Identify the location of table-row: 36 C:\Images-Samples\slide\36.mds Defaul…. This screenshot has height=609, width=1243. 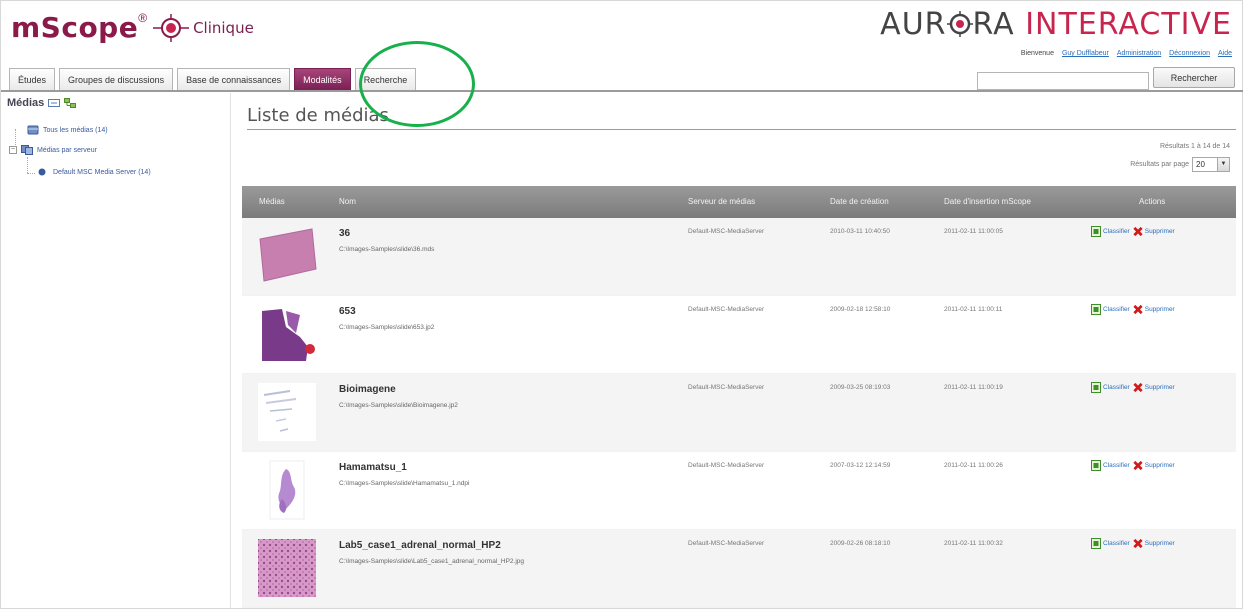
(739, 257).